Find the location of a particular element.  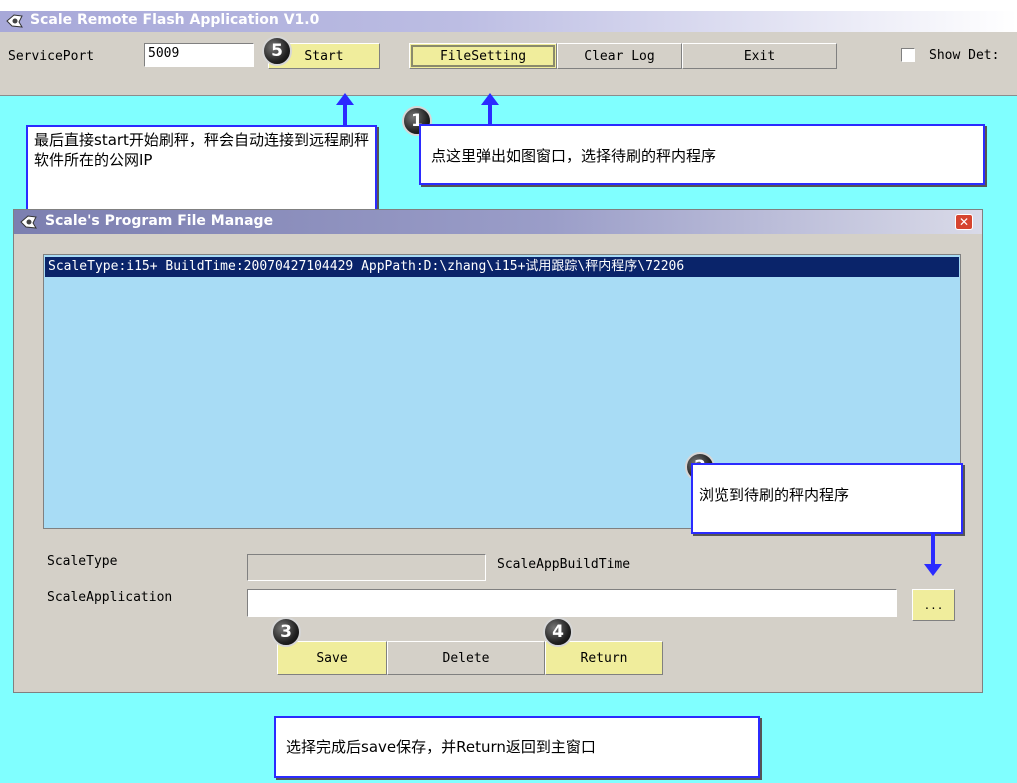

scale-application-input is located at coordinates (572, 603).